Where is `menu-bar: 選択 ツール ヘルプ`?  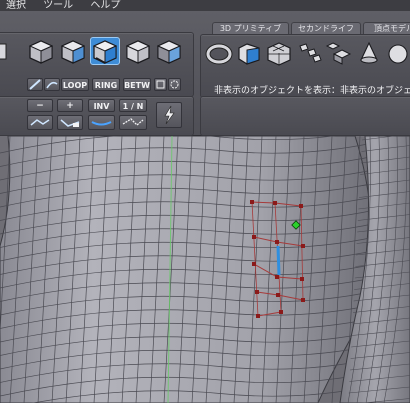
menu-bar: 選択 ツール ヘルプ is located at coordinates (205, 5).